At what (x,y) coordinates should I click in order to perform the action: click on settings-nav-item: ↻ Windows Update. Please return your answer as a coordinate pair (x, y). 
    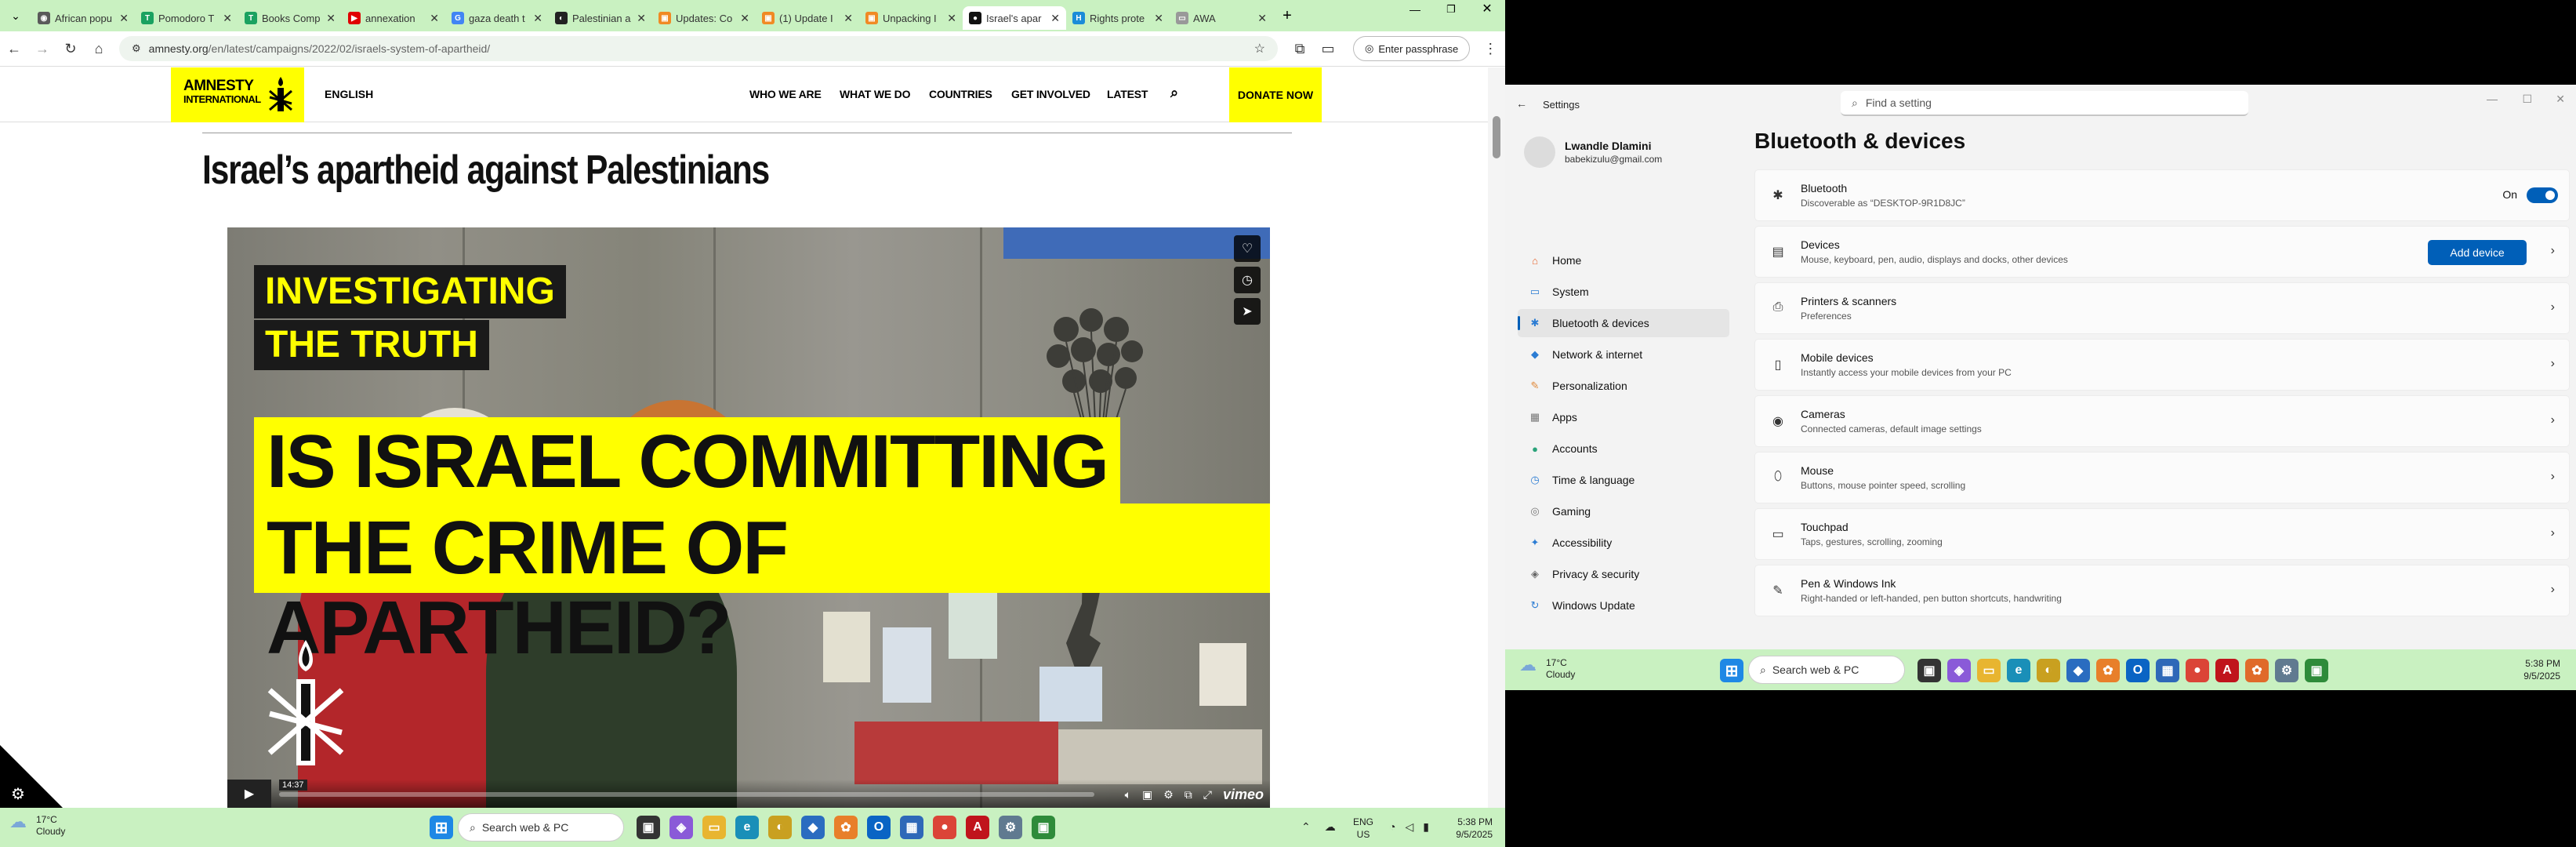
    Looking at the image, I should click on (1624, 605).